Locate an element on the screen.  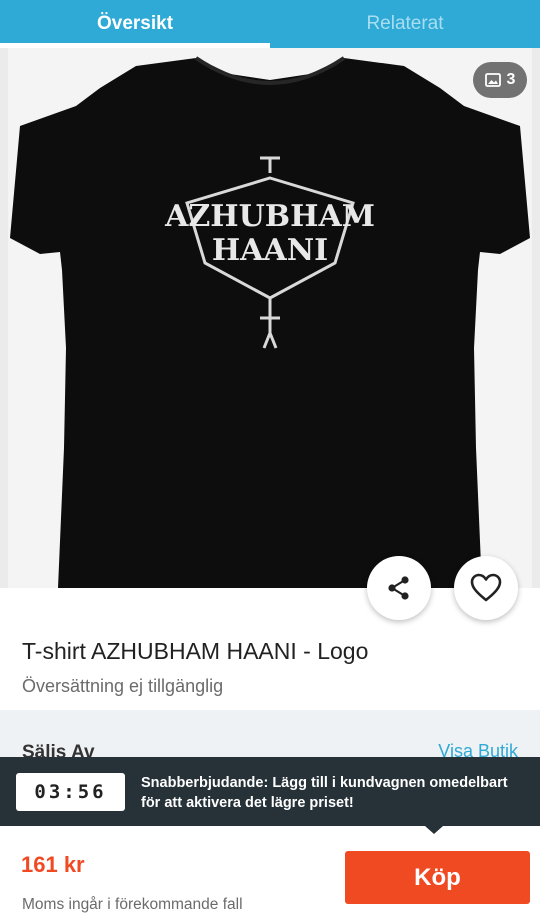
banner-pointer is located at coordinates (434, 830).